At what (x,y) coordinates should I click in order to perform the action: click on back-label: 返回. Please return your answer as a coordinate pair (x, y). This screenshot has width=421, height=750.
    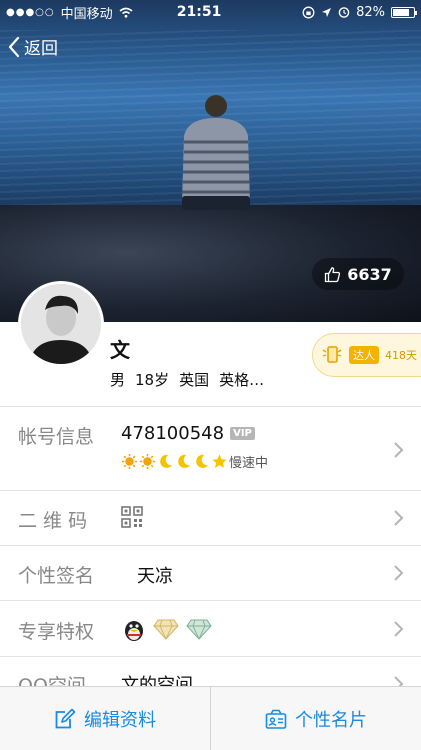
    Looking at the image, I should click on (41, 49).